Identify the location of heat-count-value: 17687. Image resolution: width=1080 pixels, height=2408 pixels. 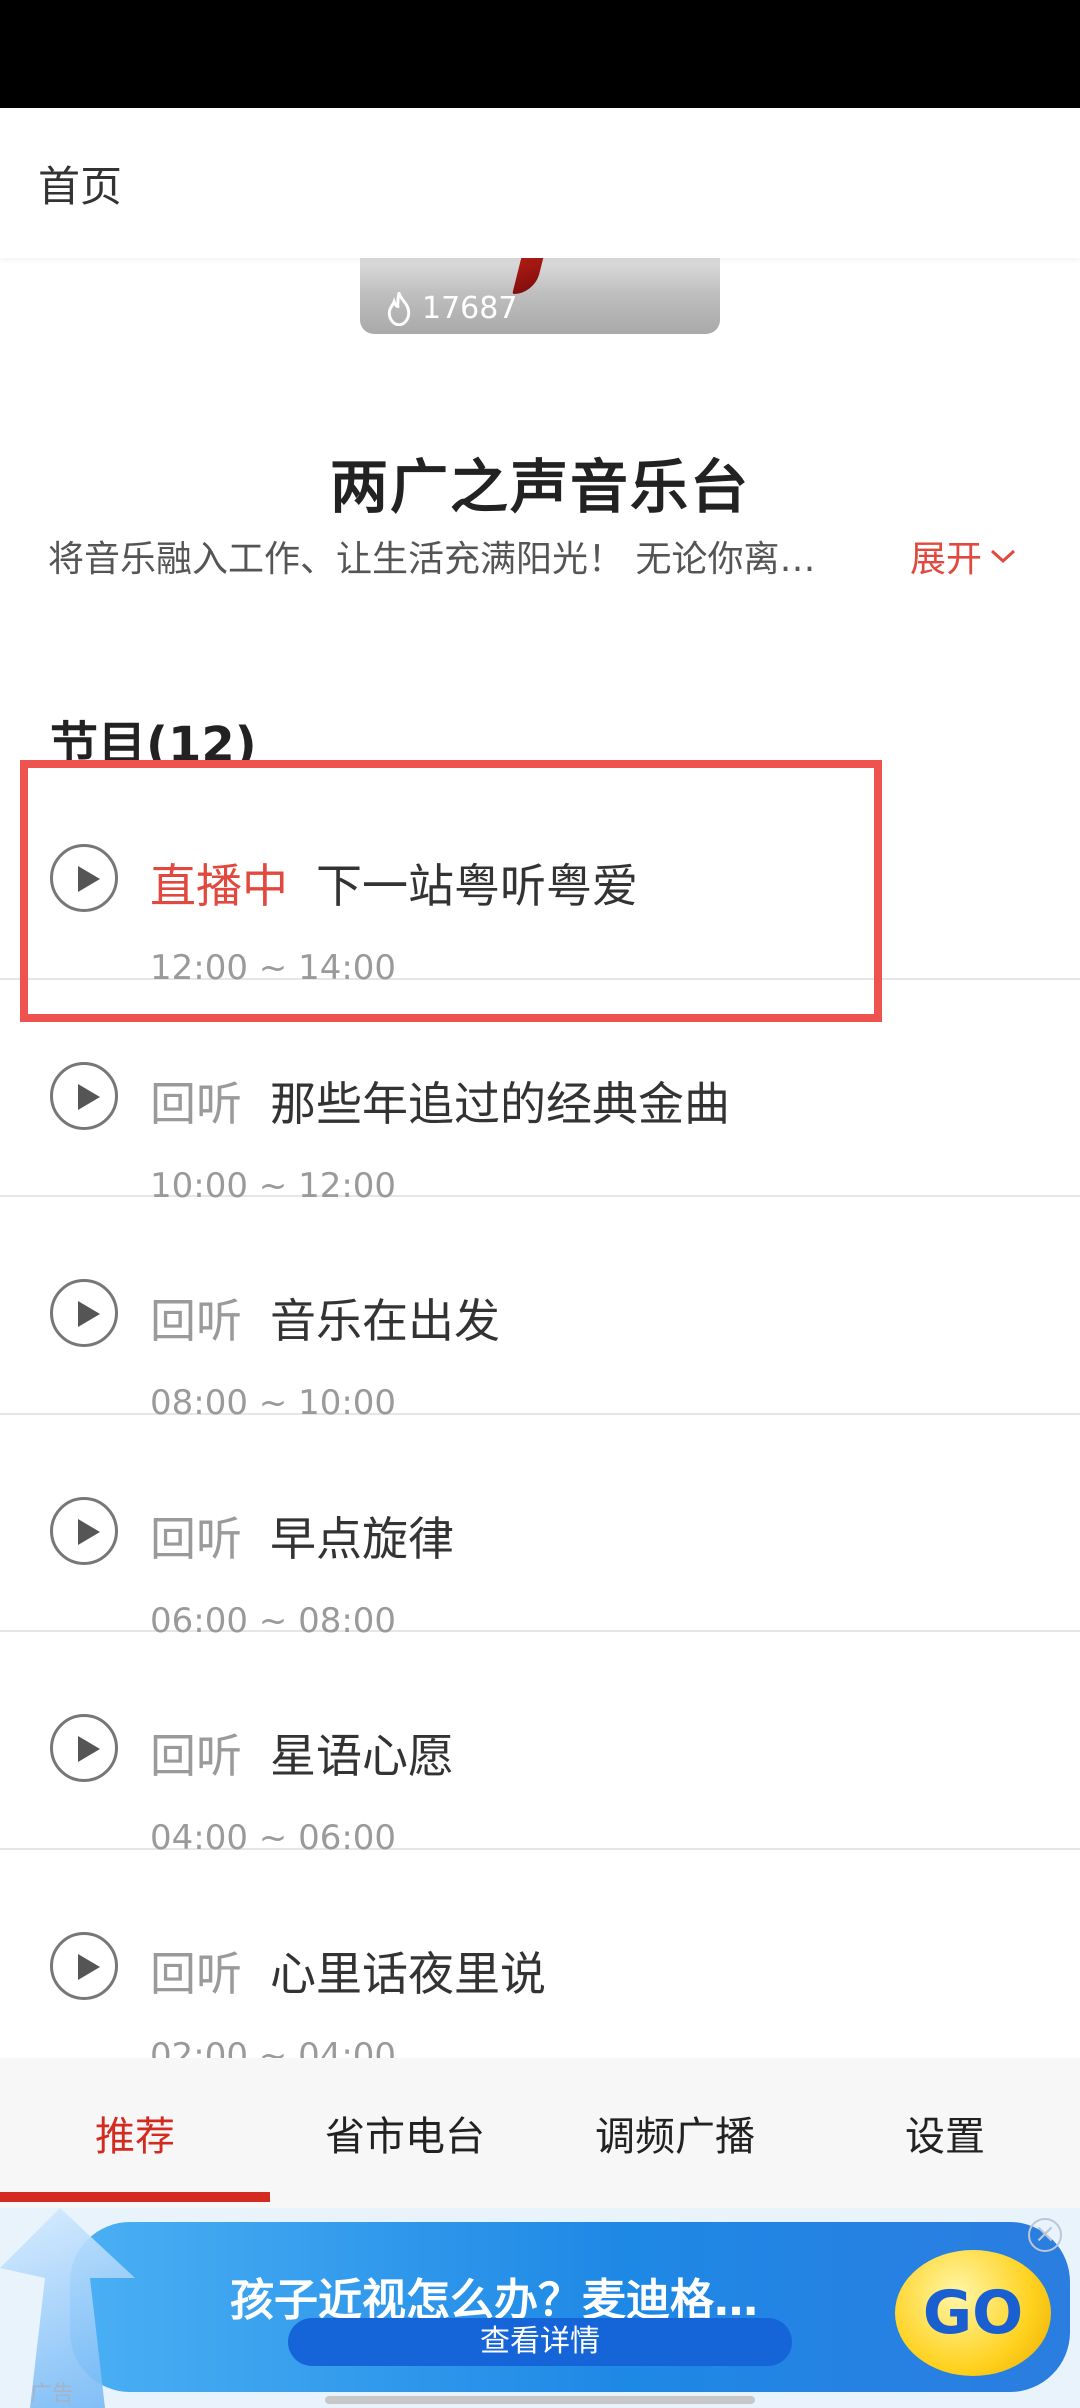
(470, 308).